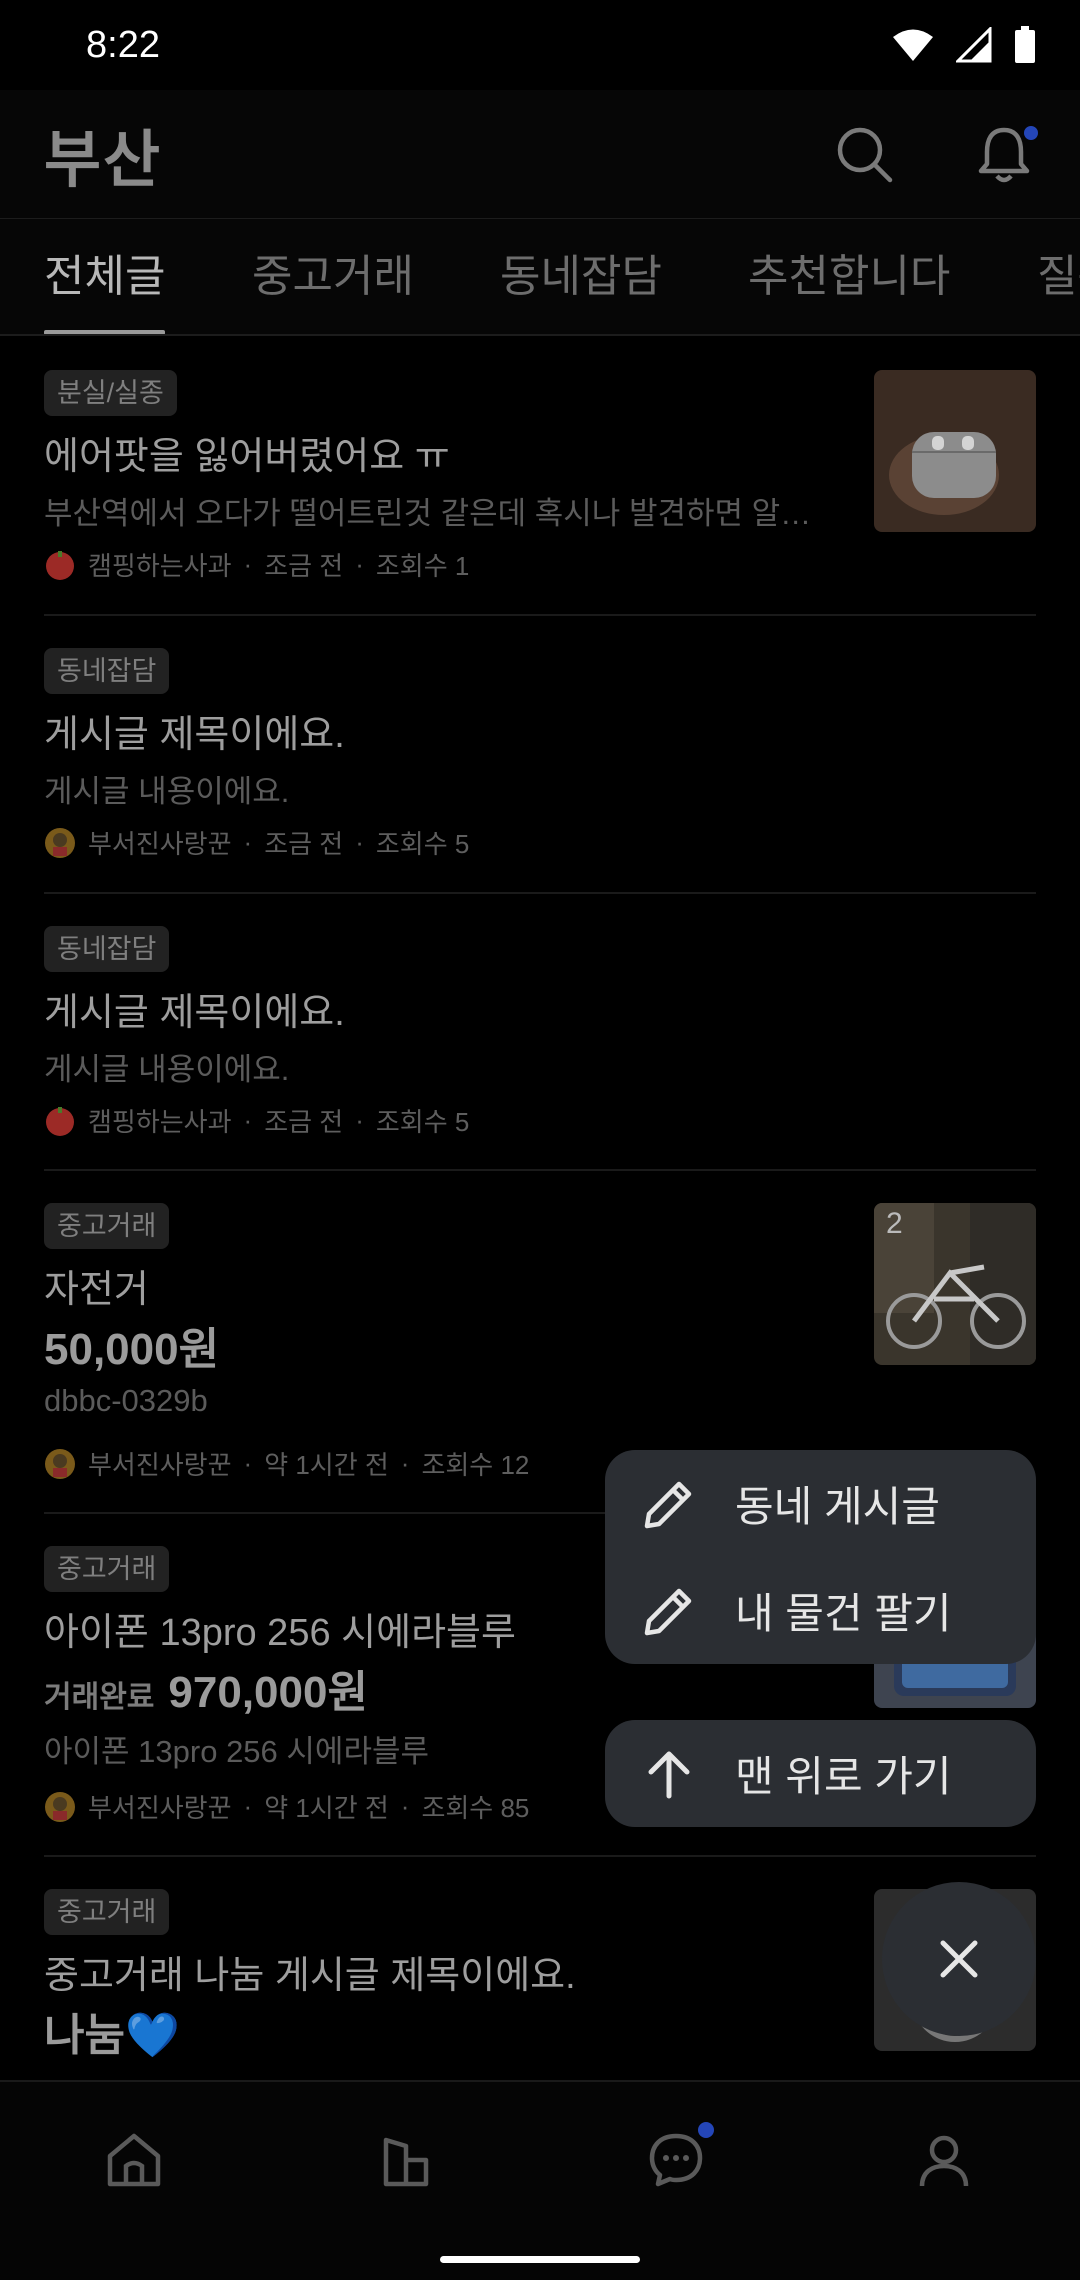 This screenshot has width=1080, height=2280. I want to click on post-meta: 부서진사랑꾼 · 약 1시간 전 · 조회수 85, so click(286, 1806).